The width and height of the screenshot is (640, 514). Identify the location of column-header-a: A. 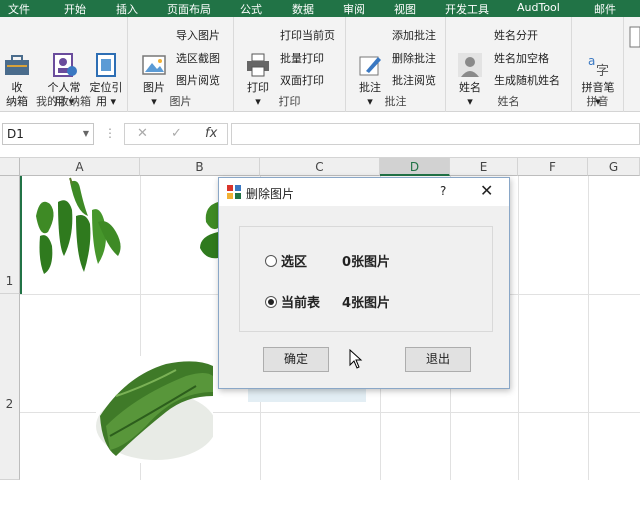
(80, 167).